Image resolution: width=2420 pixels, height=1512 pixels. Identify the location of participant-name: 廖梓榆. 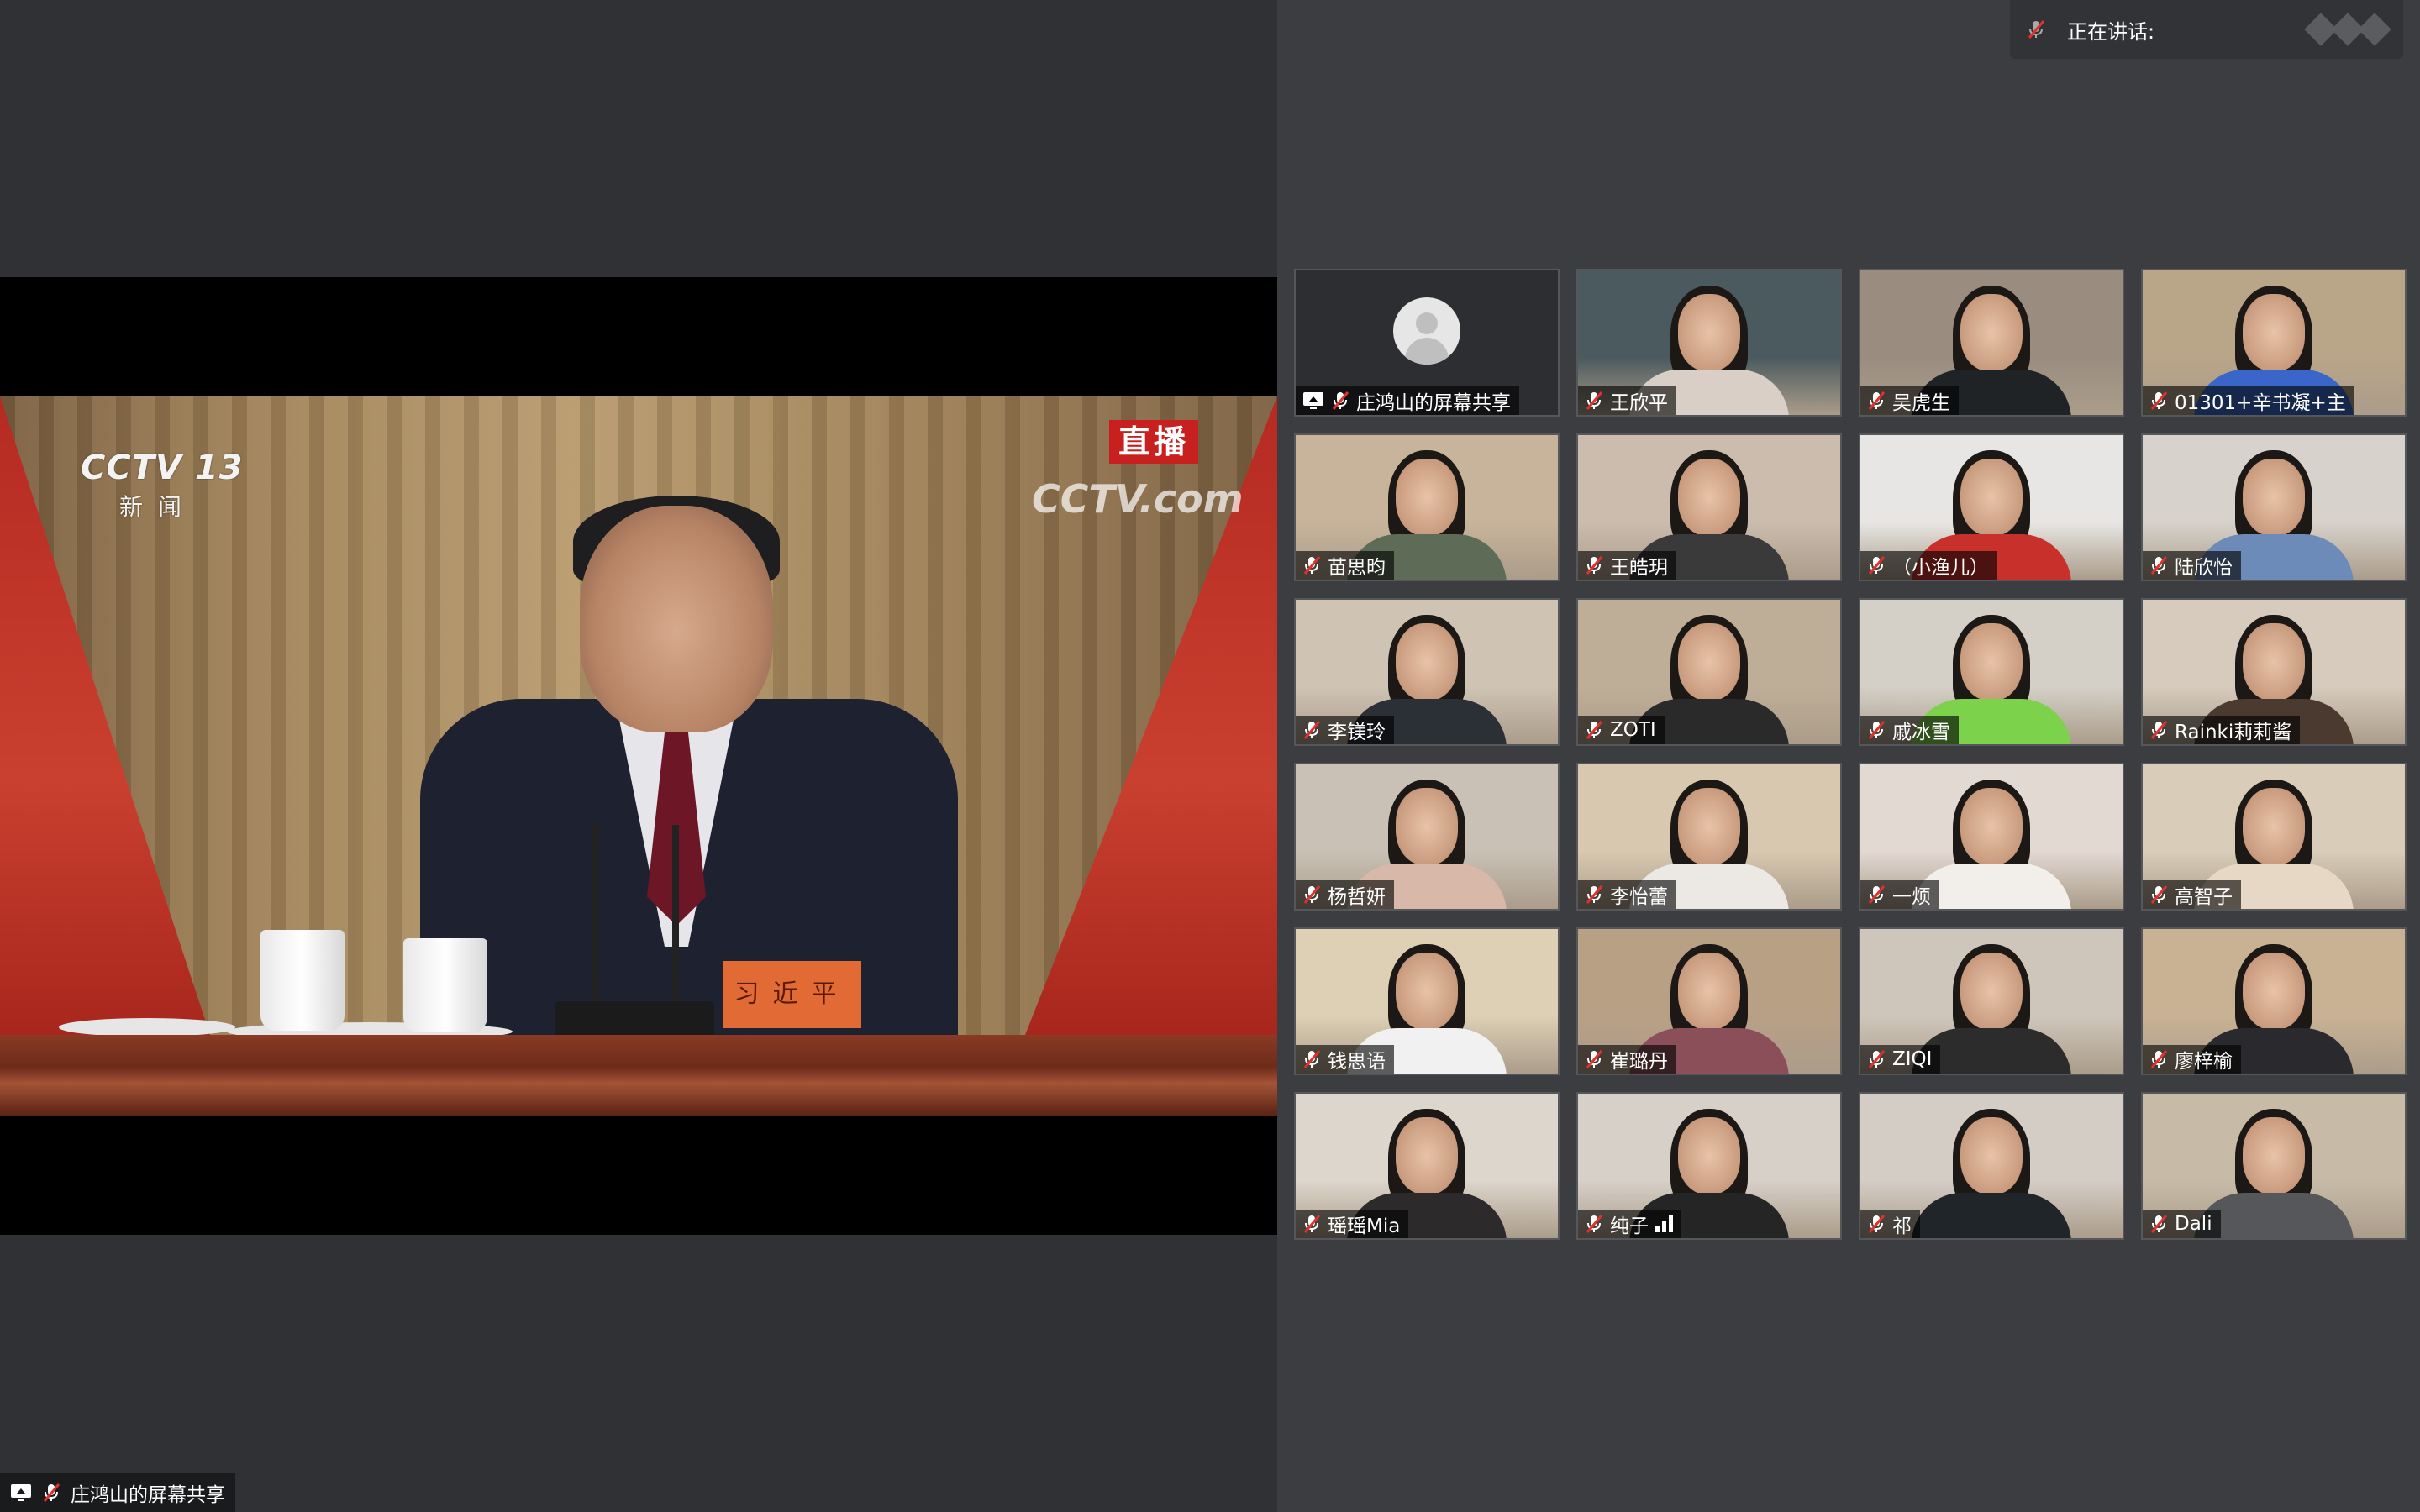
(2204, 1062).